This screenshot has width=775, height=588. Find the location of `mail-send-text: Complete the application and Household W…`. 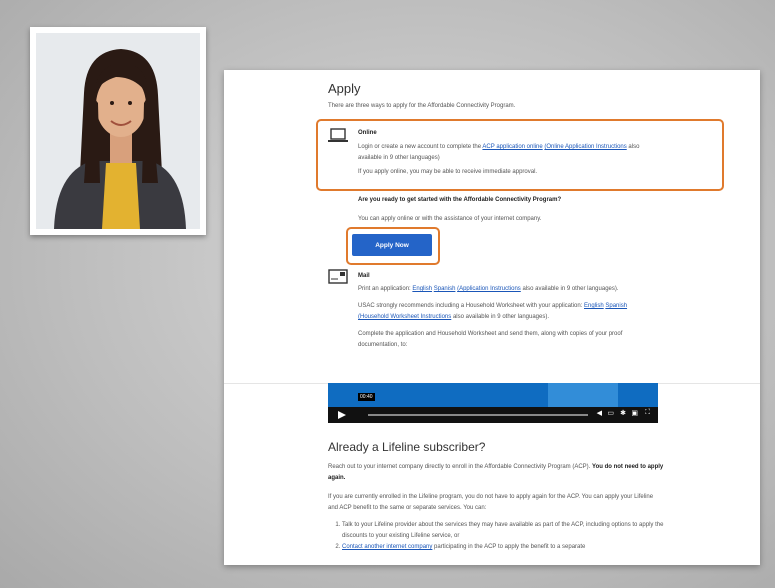

mail-send-text: Complete the application and Household W… is located at coordinates (490, 339).